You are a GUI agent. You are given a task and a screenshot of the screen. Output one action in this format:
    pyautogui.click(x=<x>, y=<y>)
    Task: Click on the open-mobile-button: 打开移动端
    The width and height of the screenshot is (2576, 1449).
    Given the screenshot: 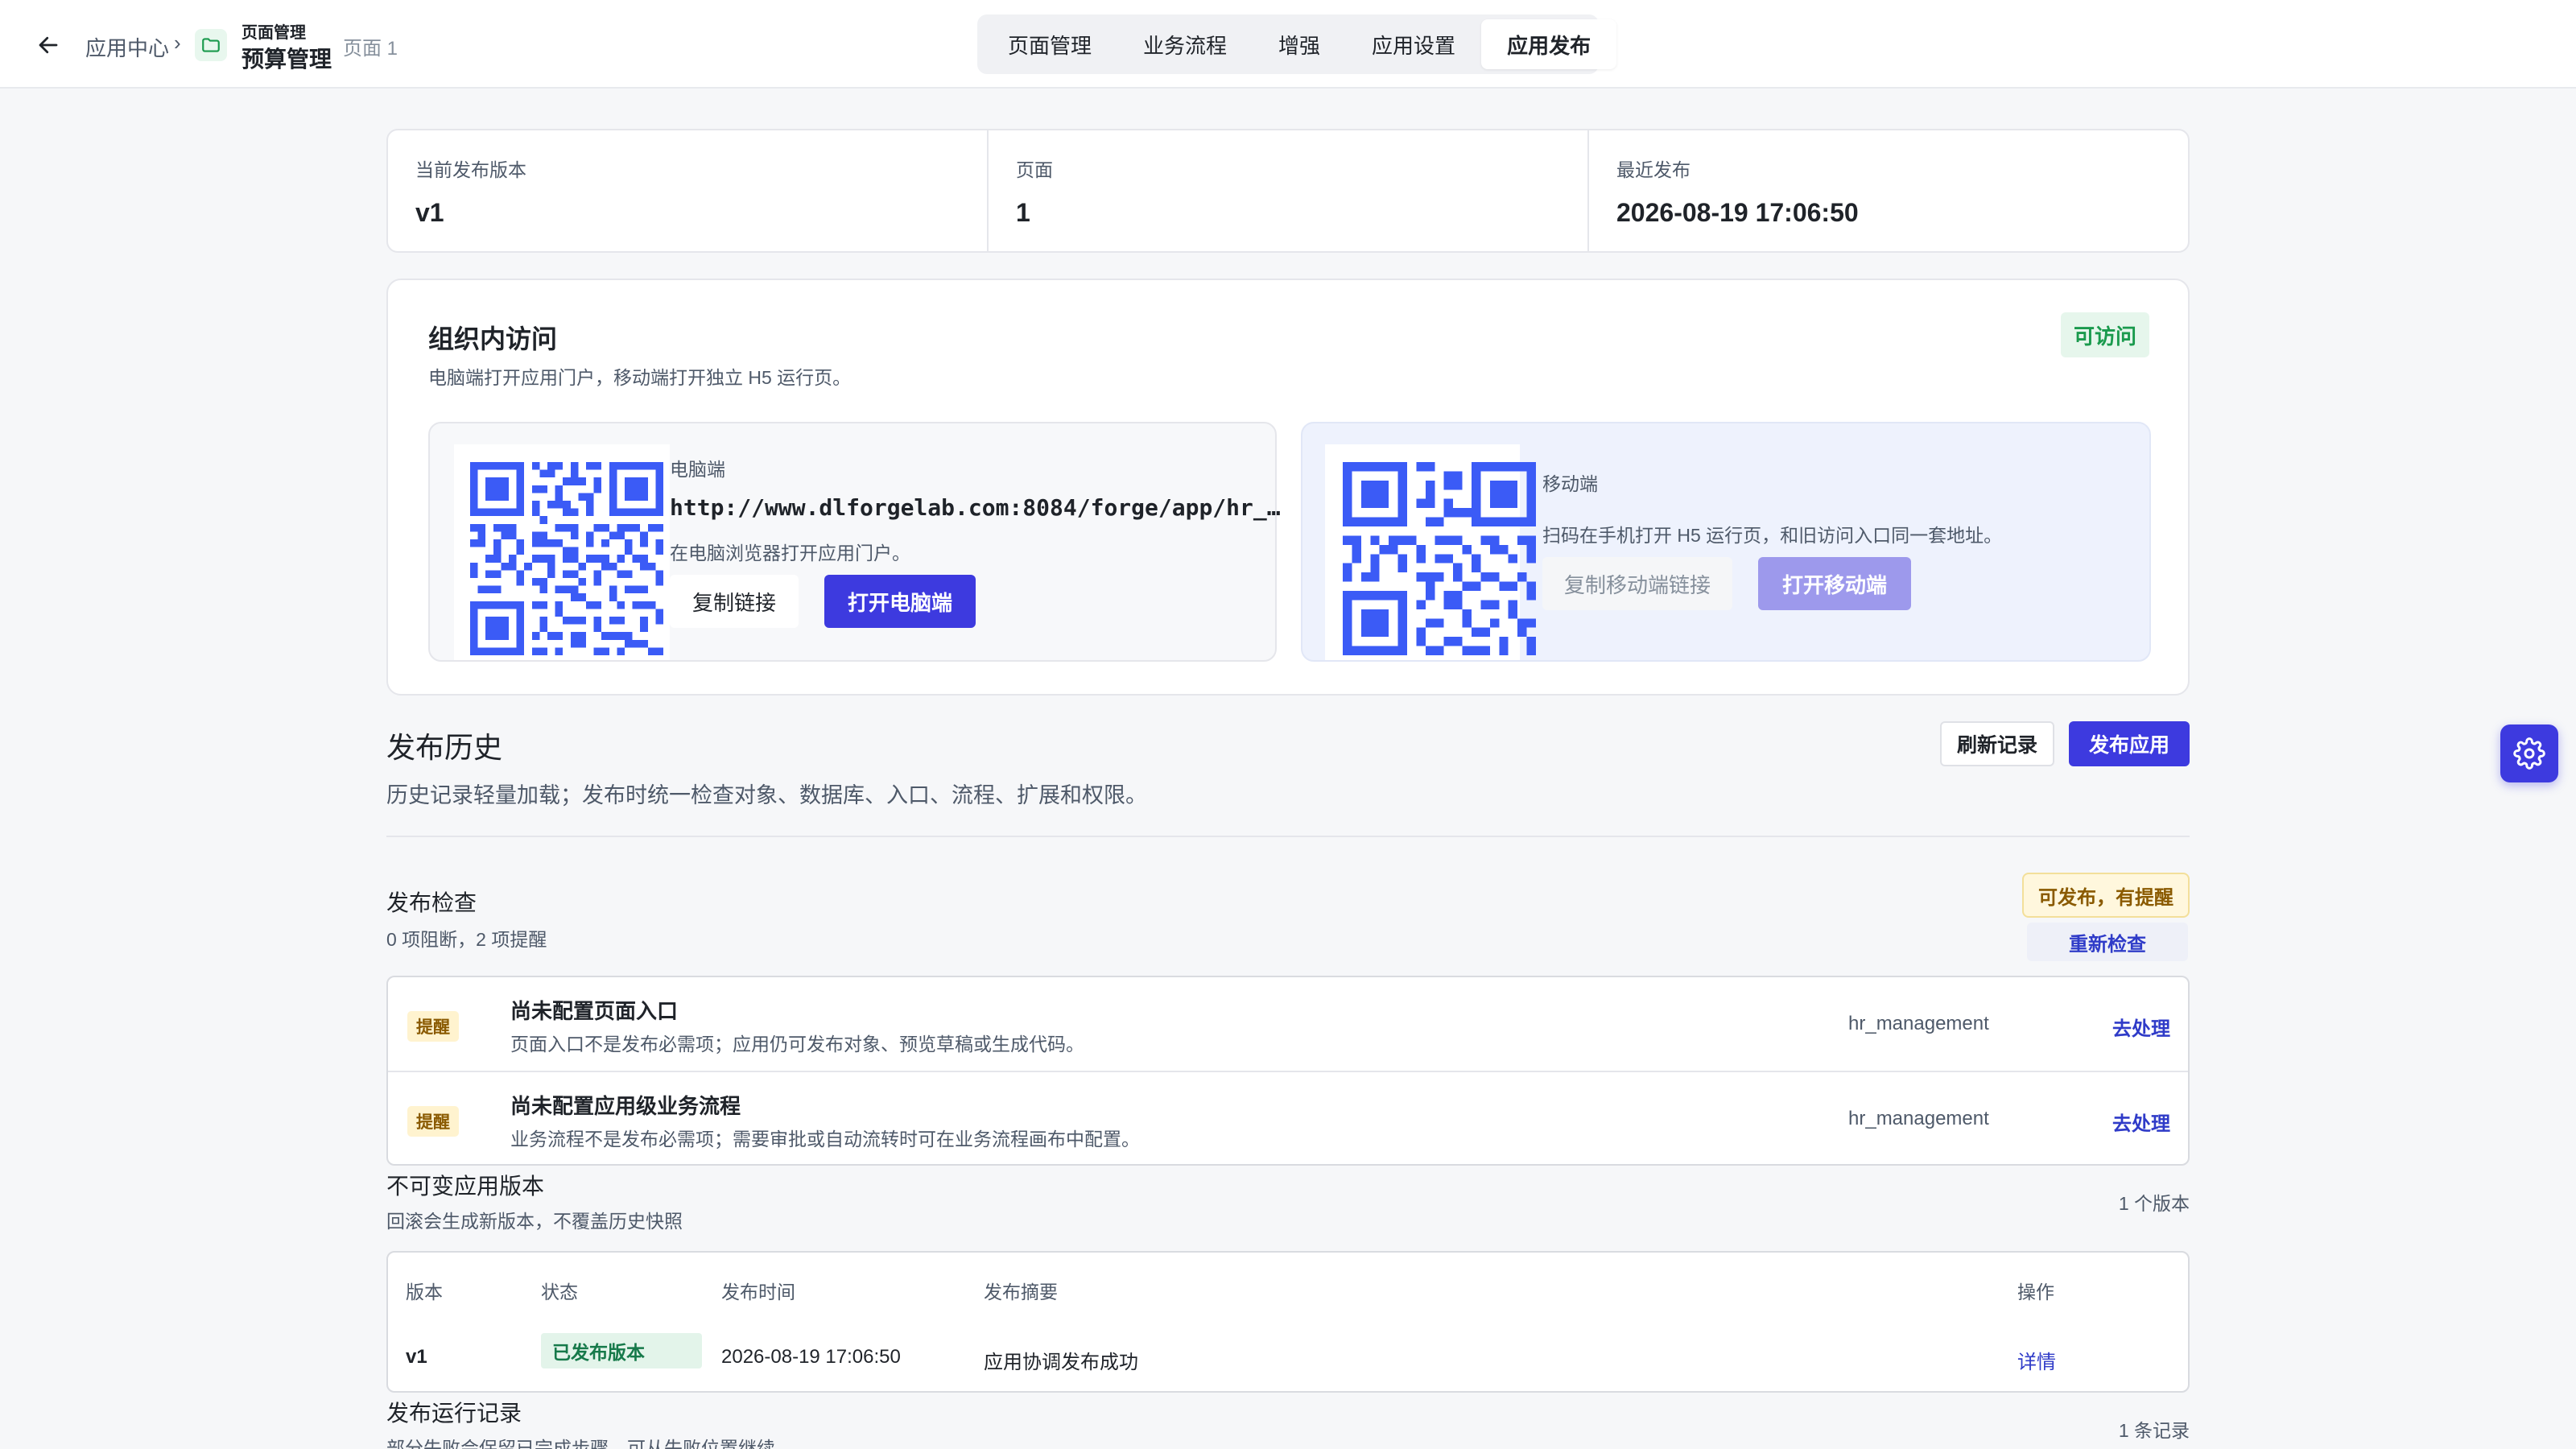 What is the action you would take?
    pyautogui.click(x=1834, y=583)
    